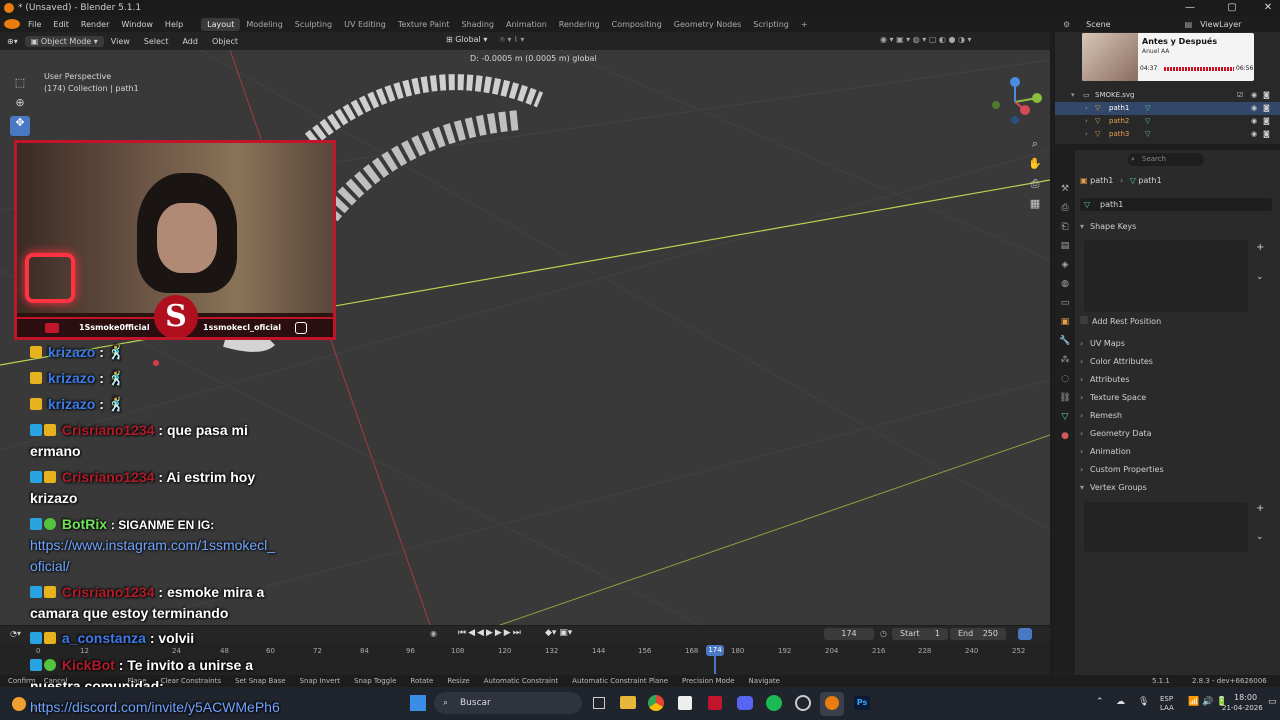  Describe the element at coordinates (656, 703) in the screenshot. I see `chrome-icon` at that location.